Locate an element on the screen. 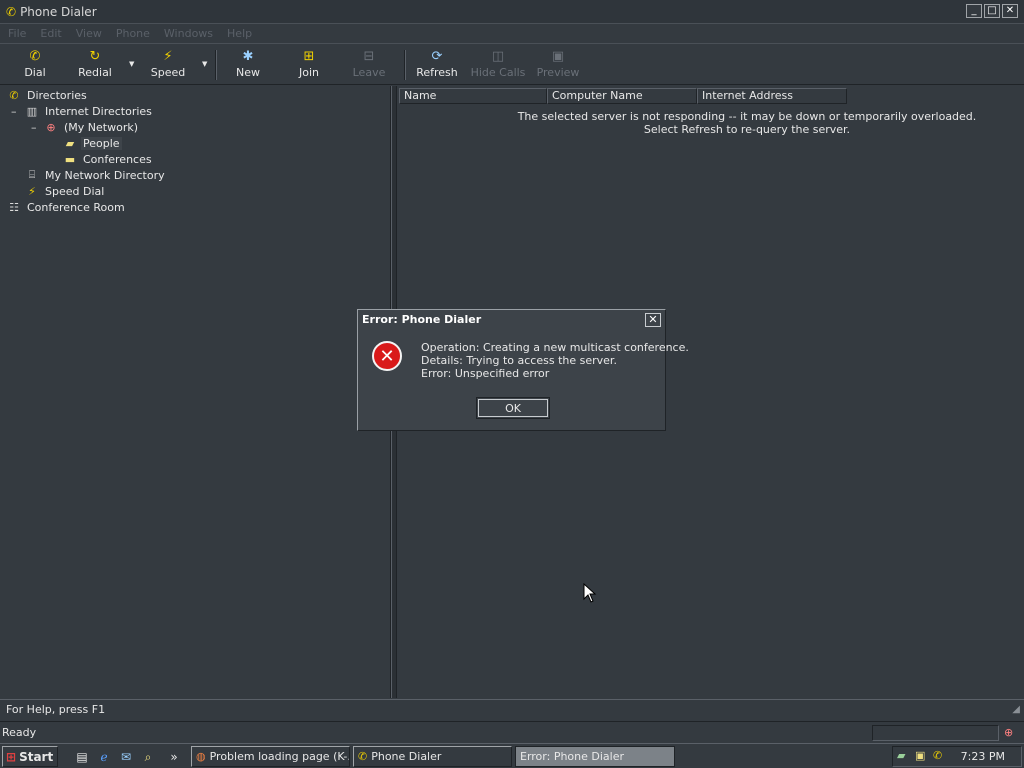  leave-icon: ⊟ is located at coordinates (369, 56).